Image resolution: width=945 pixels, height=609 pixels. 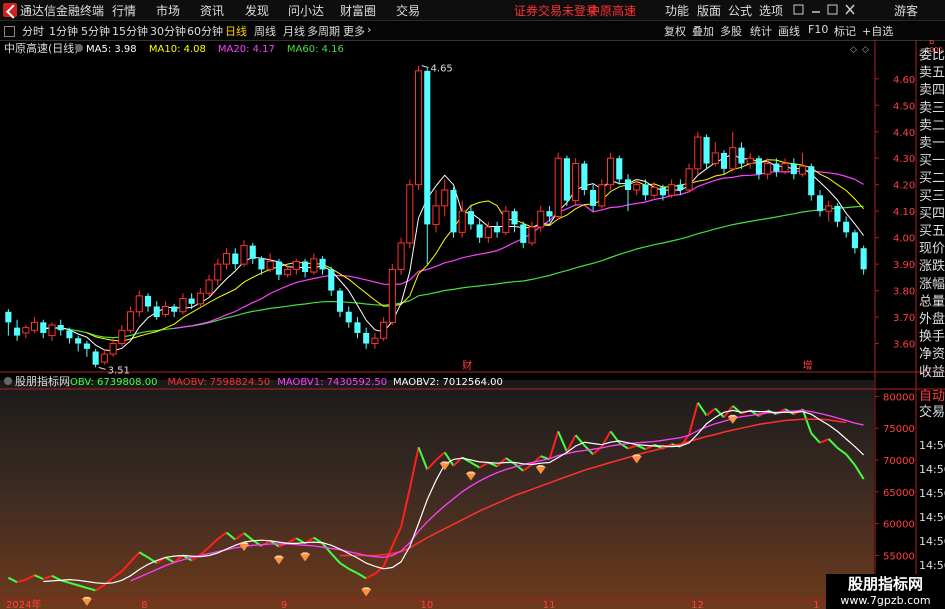 I want to click on ma-legend-item: MA10: 4.08, so click(x=177, y=49).